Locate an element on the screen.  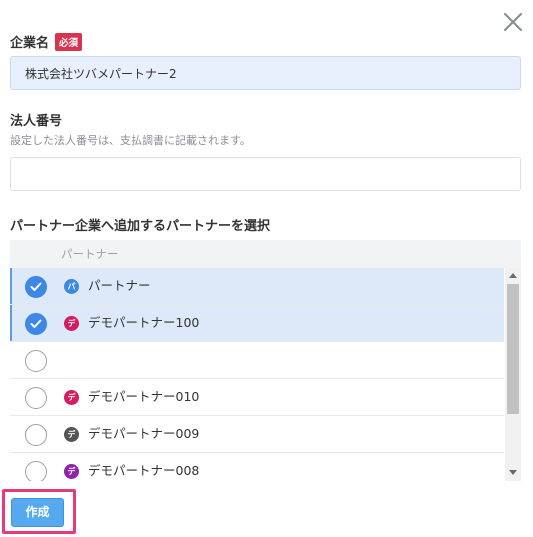
create-button: 作成 is located at coordinates (37, 512).